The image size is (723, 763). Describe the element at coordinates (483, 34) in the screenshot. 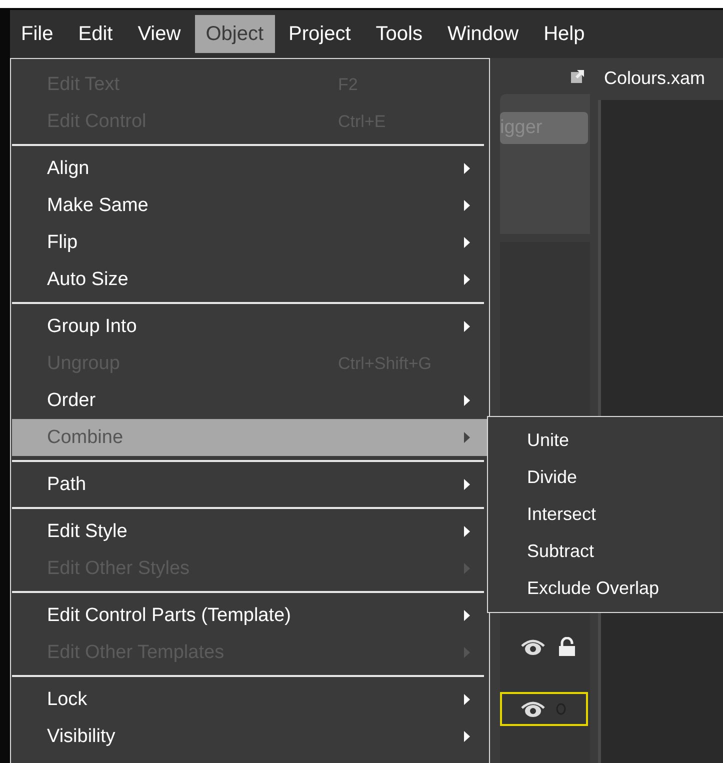

I see `menu-bar-item: Window` at that location.